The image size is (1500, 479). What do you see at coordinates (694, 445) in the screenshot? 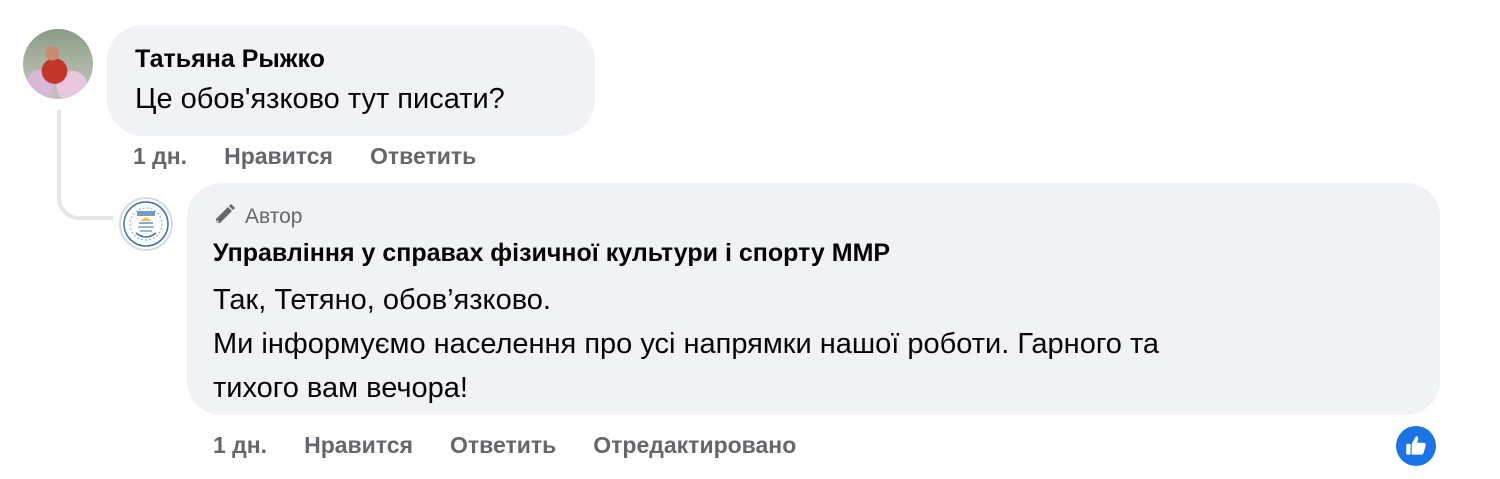
I see `edited-label: Отредактировано` at bounding box center [694, 445].